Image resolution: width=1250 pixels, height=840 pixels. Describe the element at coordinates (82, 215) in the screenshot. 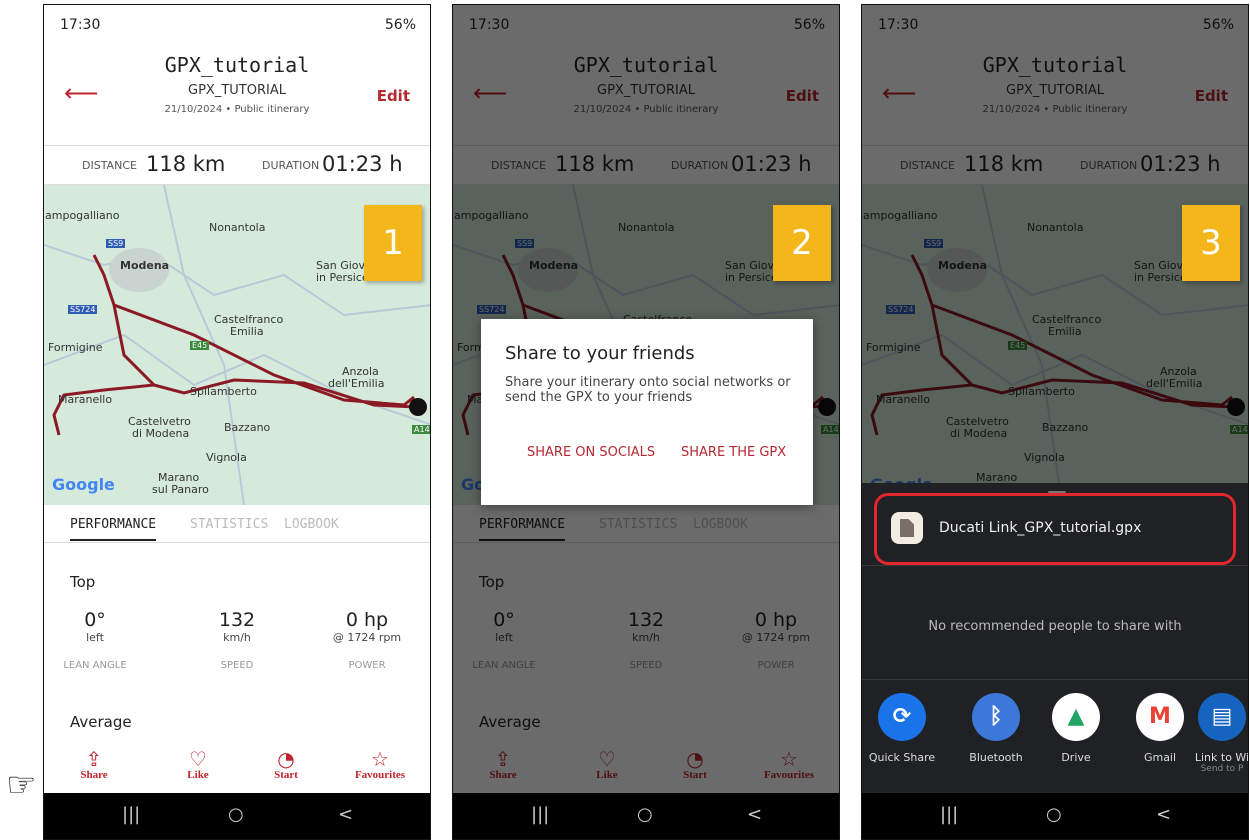

I see `map-label-campogalliano: ampogalliano` at that location.